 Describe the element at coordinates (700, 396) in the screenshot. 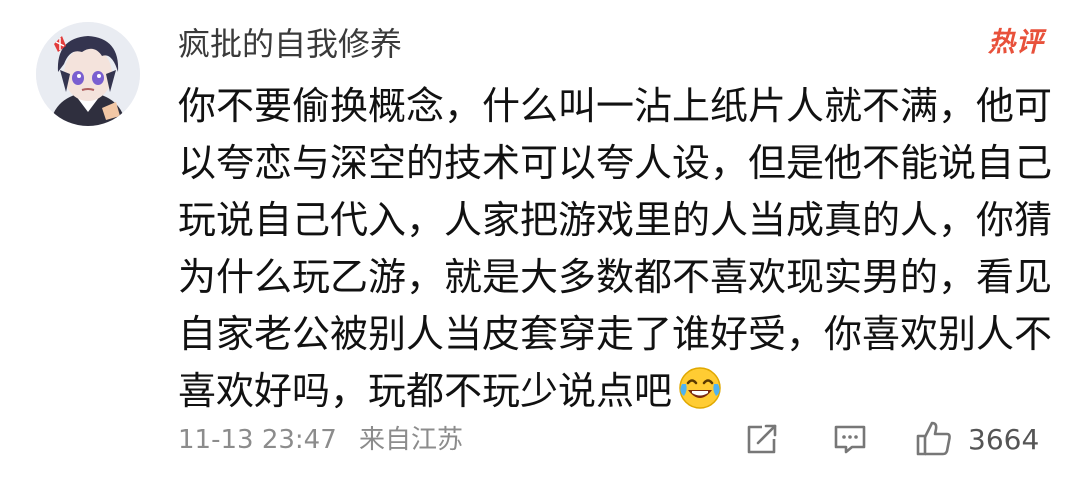

I see `laugh-cry-icon` at that location.